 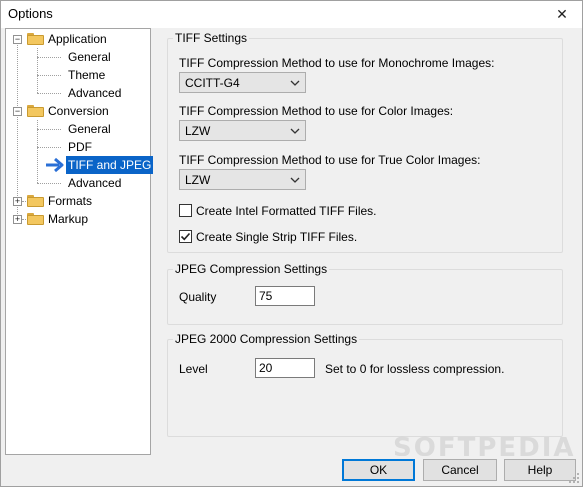 What do you see at coordinates (55, 165) in the screenshot?
I see `arrow-right-icon` at bounding box center [55, 165].